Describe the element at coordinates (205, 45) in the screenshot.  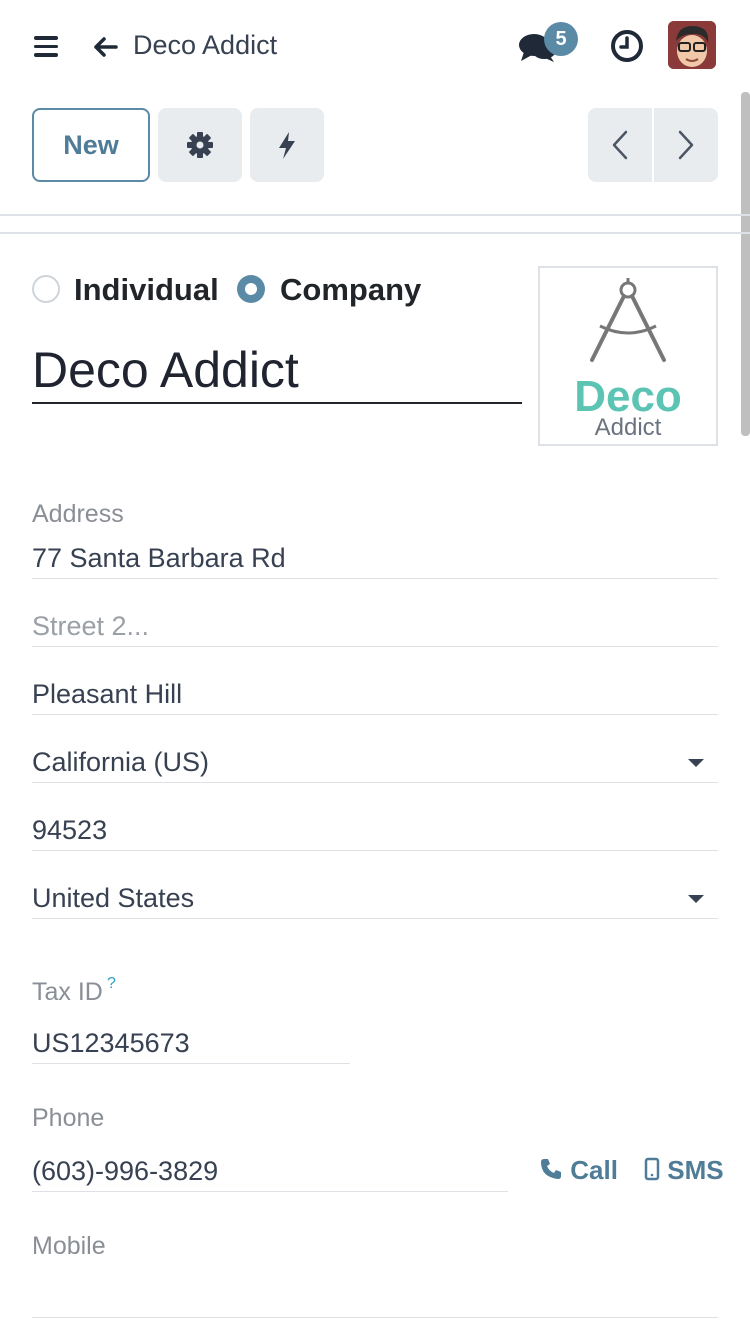
I see `breadcrumb-title: Deco Addict` at that location.